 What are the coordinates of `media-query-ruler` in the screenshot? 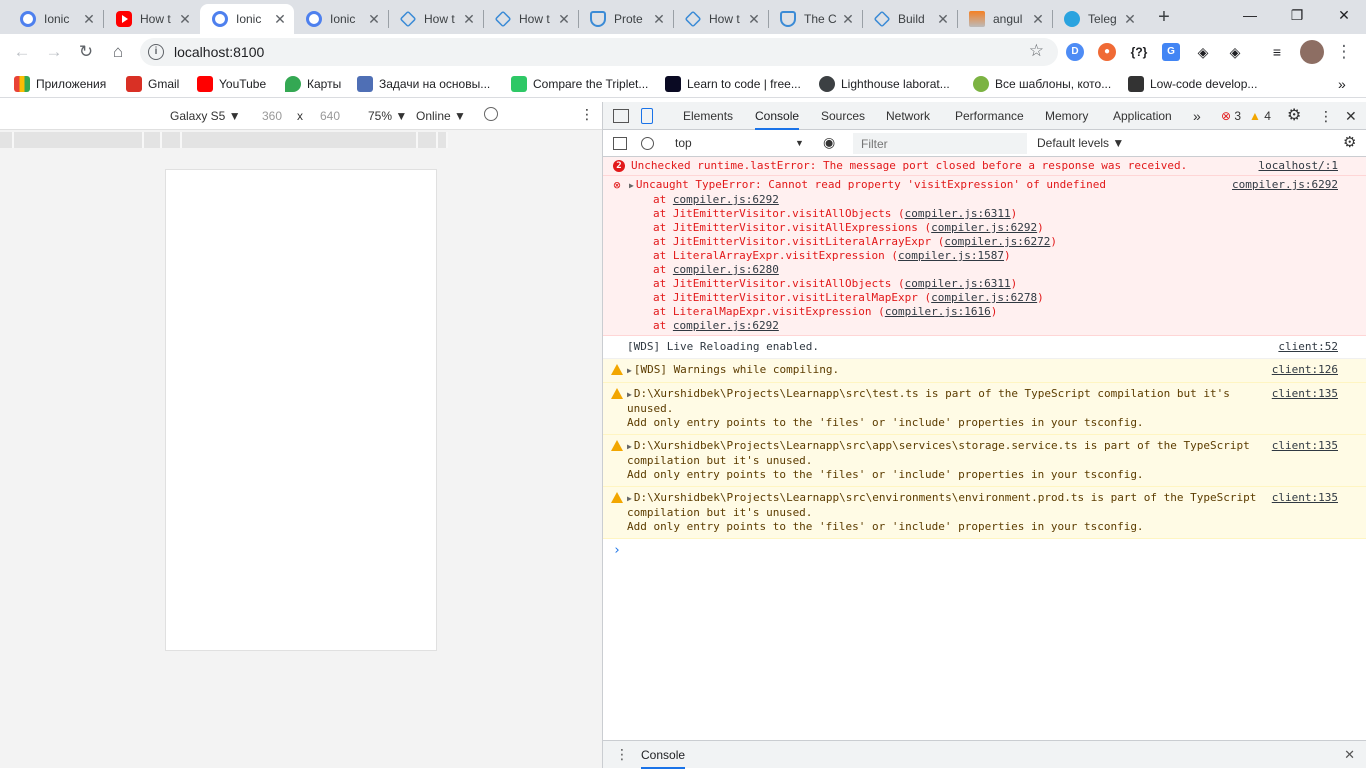 It's located at (301, 140).